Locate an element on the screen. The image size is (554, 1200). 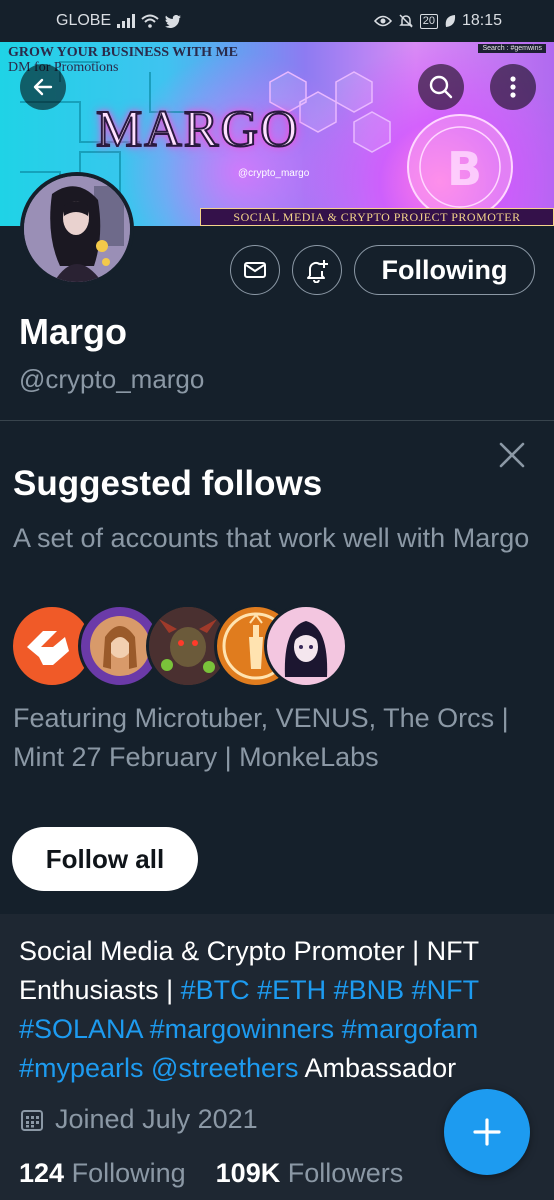
follow-stats: 124 Following 109K Followers is located at coordinates (211, 1173).